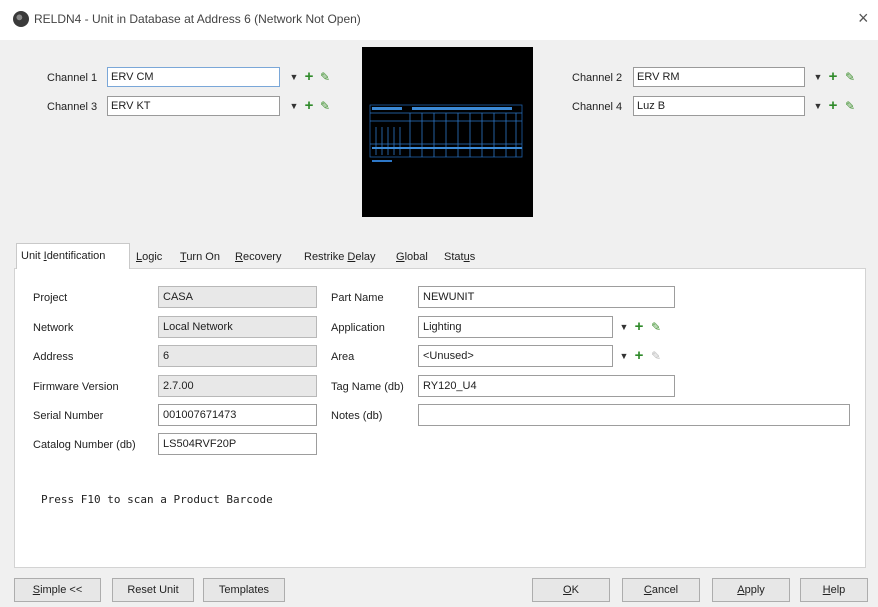 This screenshot has width=878, height=607. I want to click on project-field: CASA, so click(237, 297).